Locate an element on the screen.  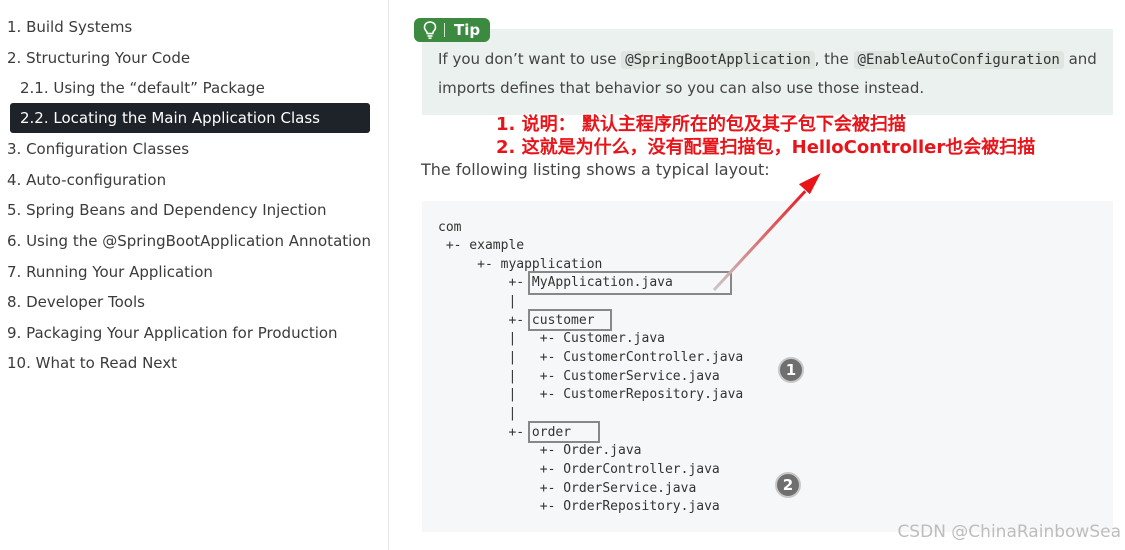
code-line: com is located at coordinates (450, 227).